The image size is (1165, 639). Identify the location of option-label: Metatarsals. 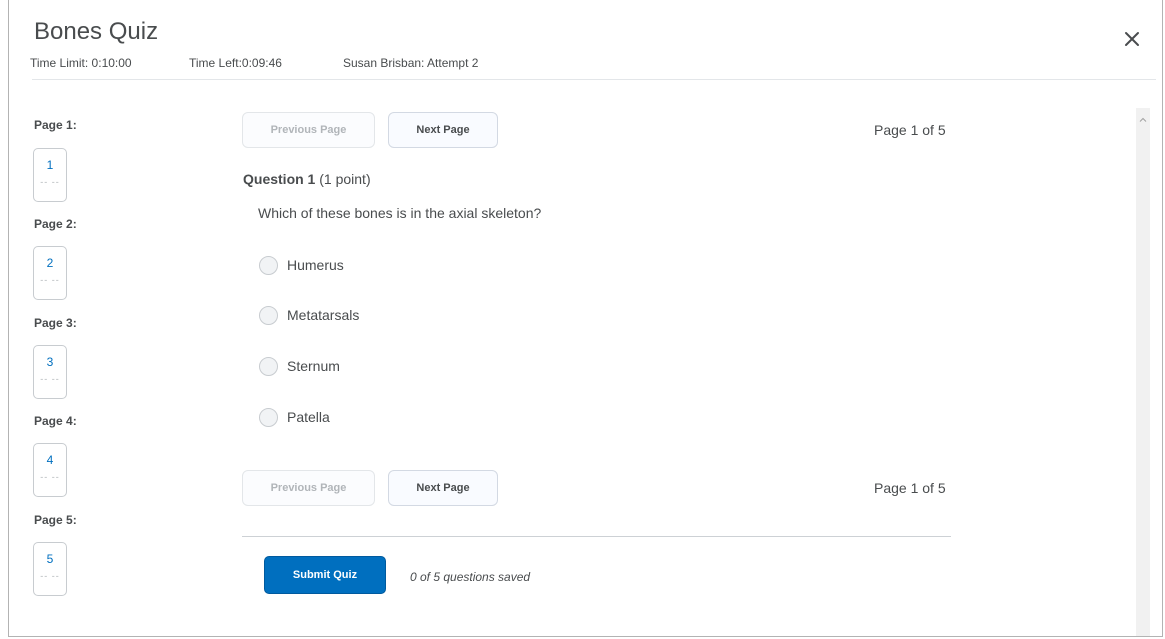
(323, 315).